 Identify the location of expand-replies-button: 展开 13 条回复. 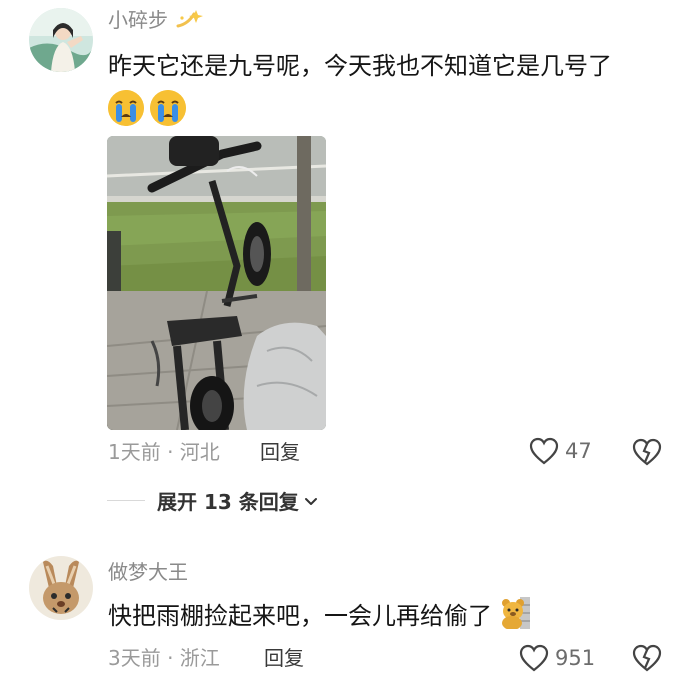
(213, 500).